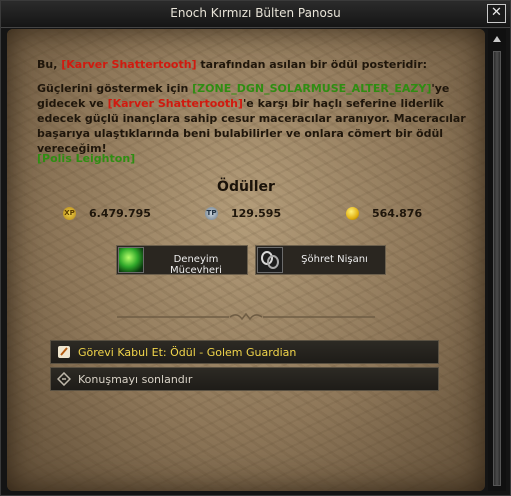  Describe the element at coordinates (497, 268) in the screenshot. I see `scrollbar-thumb` at that location.